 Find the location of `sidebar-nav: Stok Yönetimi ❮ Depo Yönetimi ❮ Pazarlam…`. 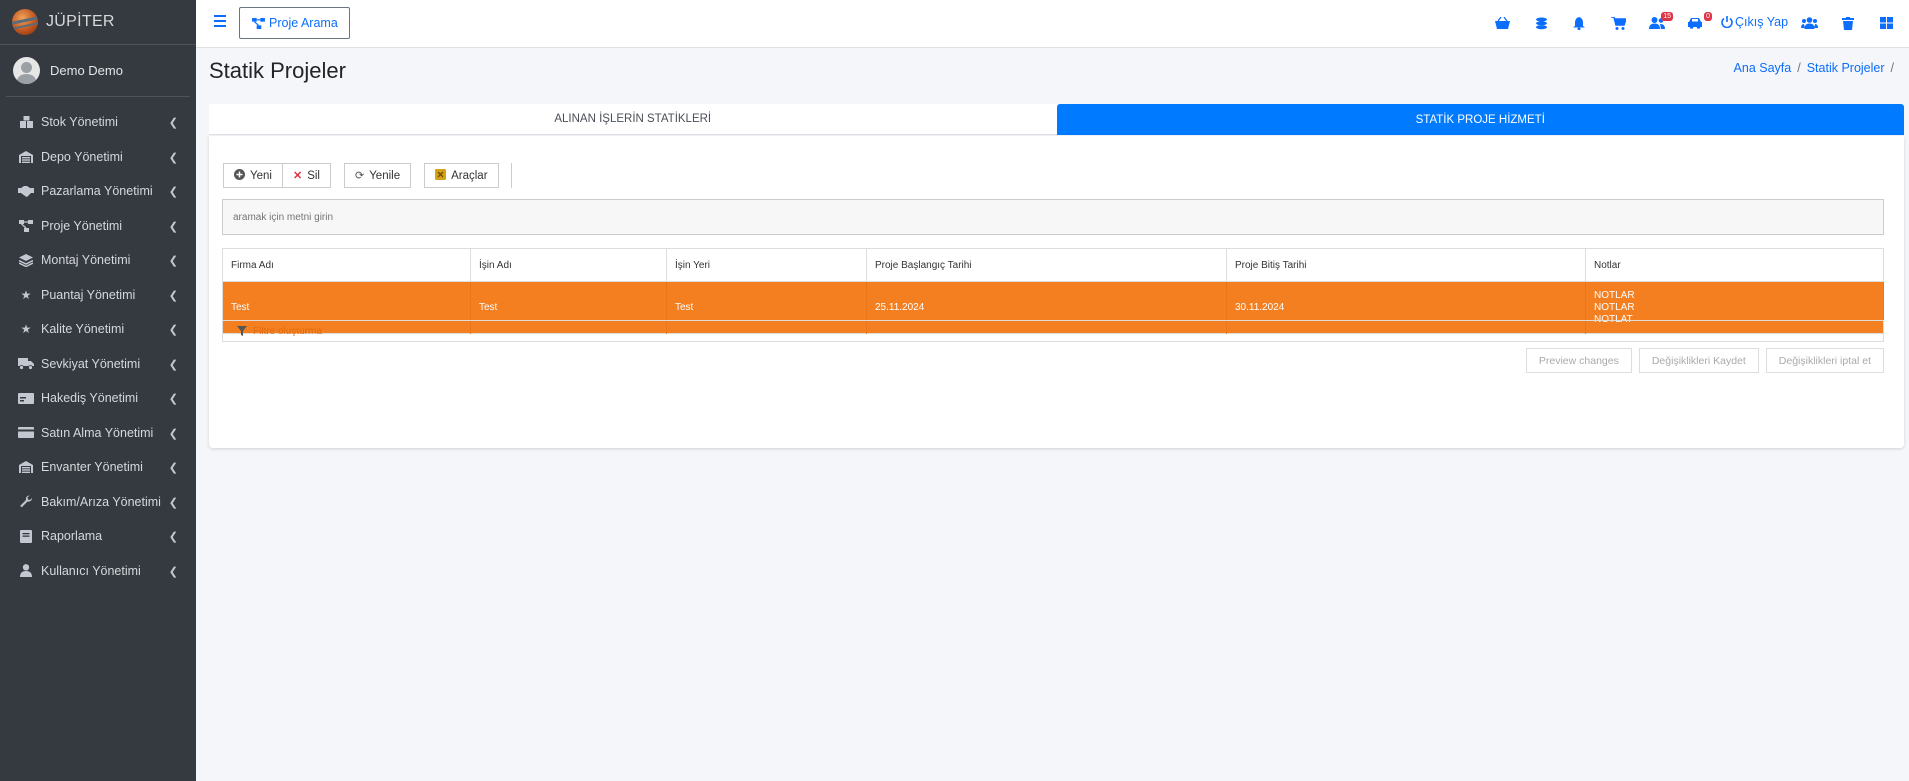

sidebar-nav: Stok Yönetimi ❮ Depo Yönetimi ❮ Pazarlam… is located at coordinates (98, 346).